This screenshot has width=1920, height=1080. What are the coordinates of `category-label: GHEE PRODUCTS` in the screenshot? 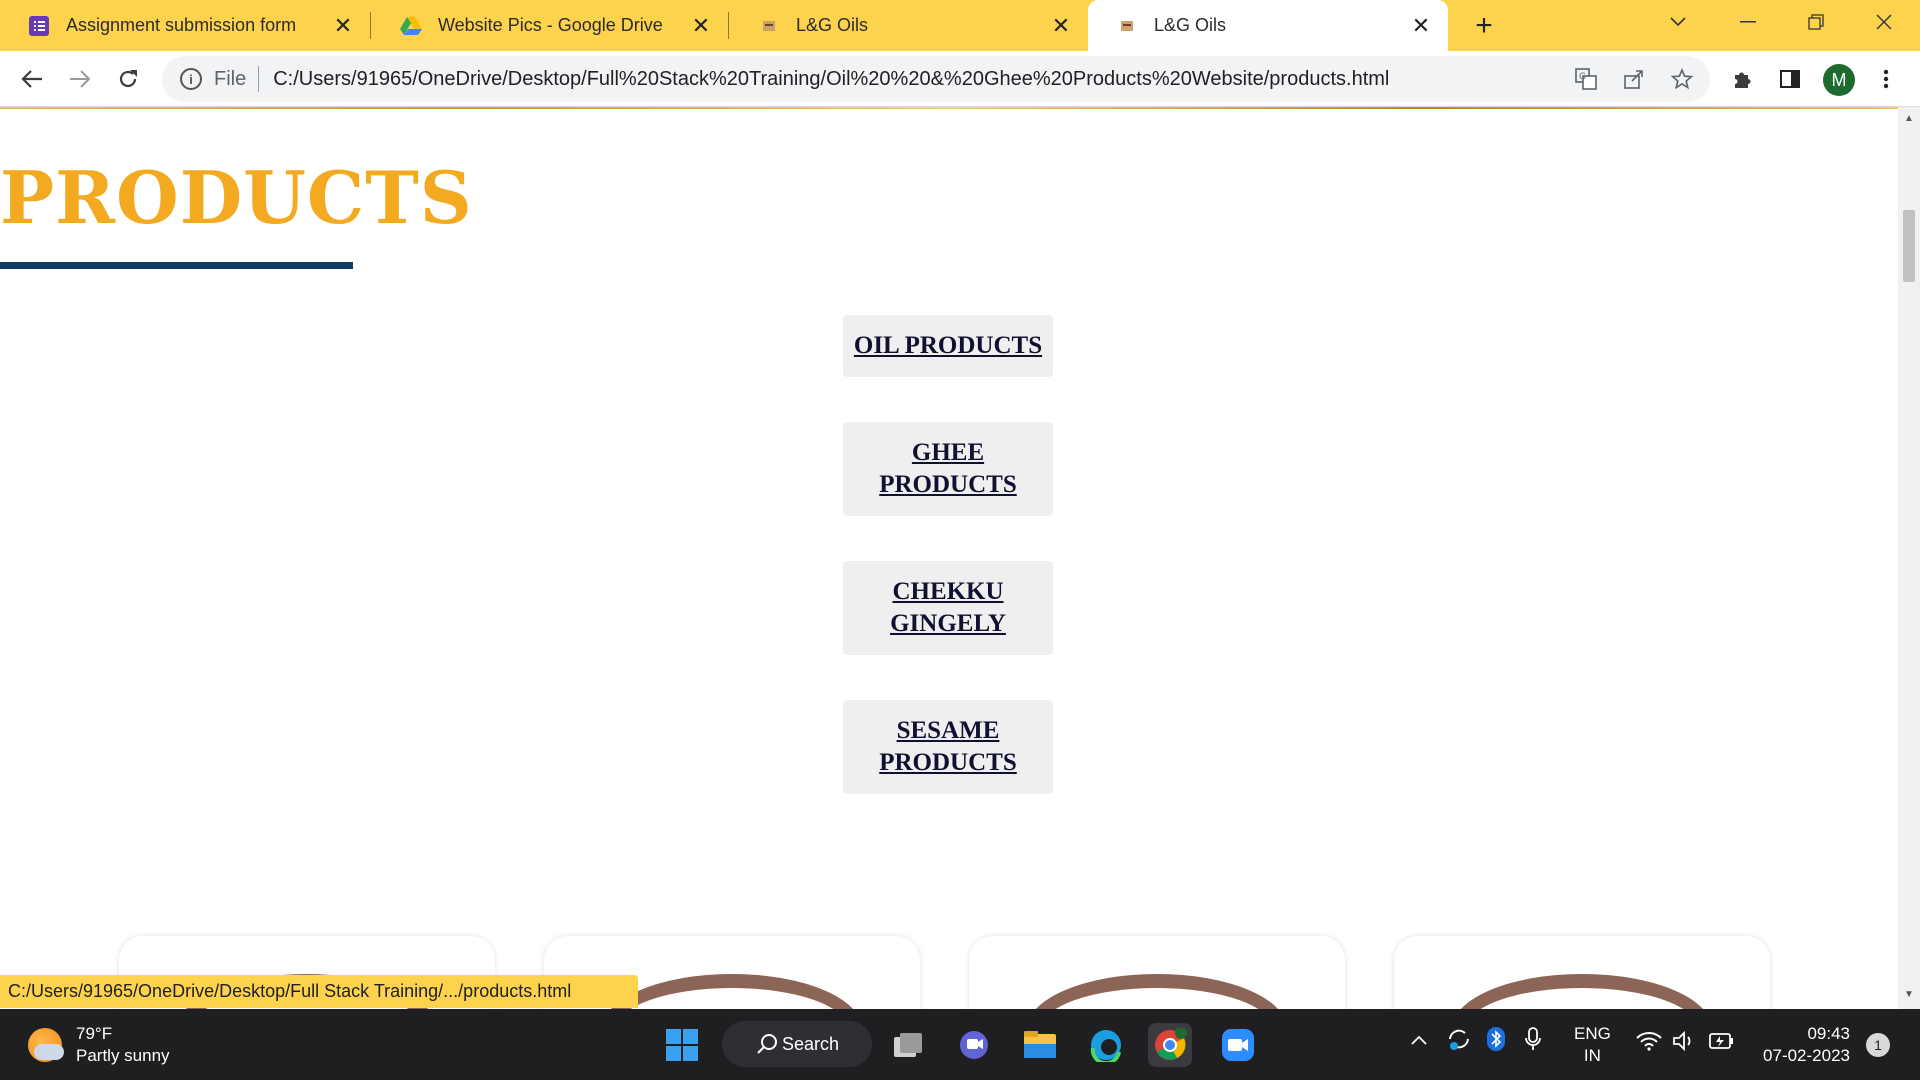 It's located at (948, 468).